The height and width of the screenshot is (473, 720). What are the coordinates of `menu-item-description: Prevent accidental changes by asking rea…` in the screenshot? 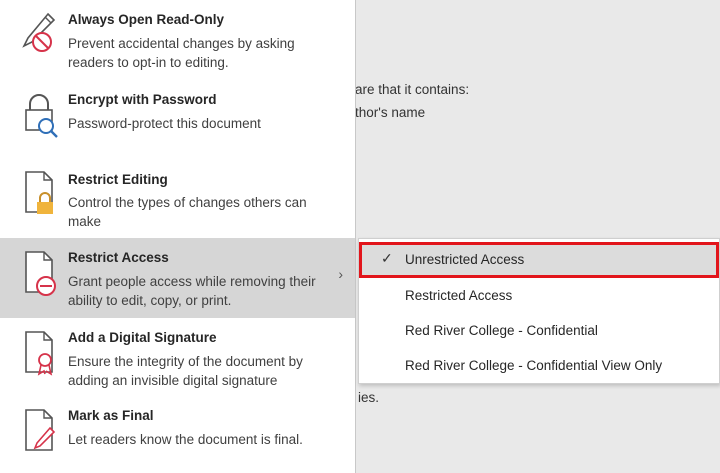 It's located at (181, 53).